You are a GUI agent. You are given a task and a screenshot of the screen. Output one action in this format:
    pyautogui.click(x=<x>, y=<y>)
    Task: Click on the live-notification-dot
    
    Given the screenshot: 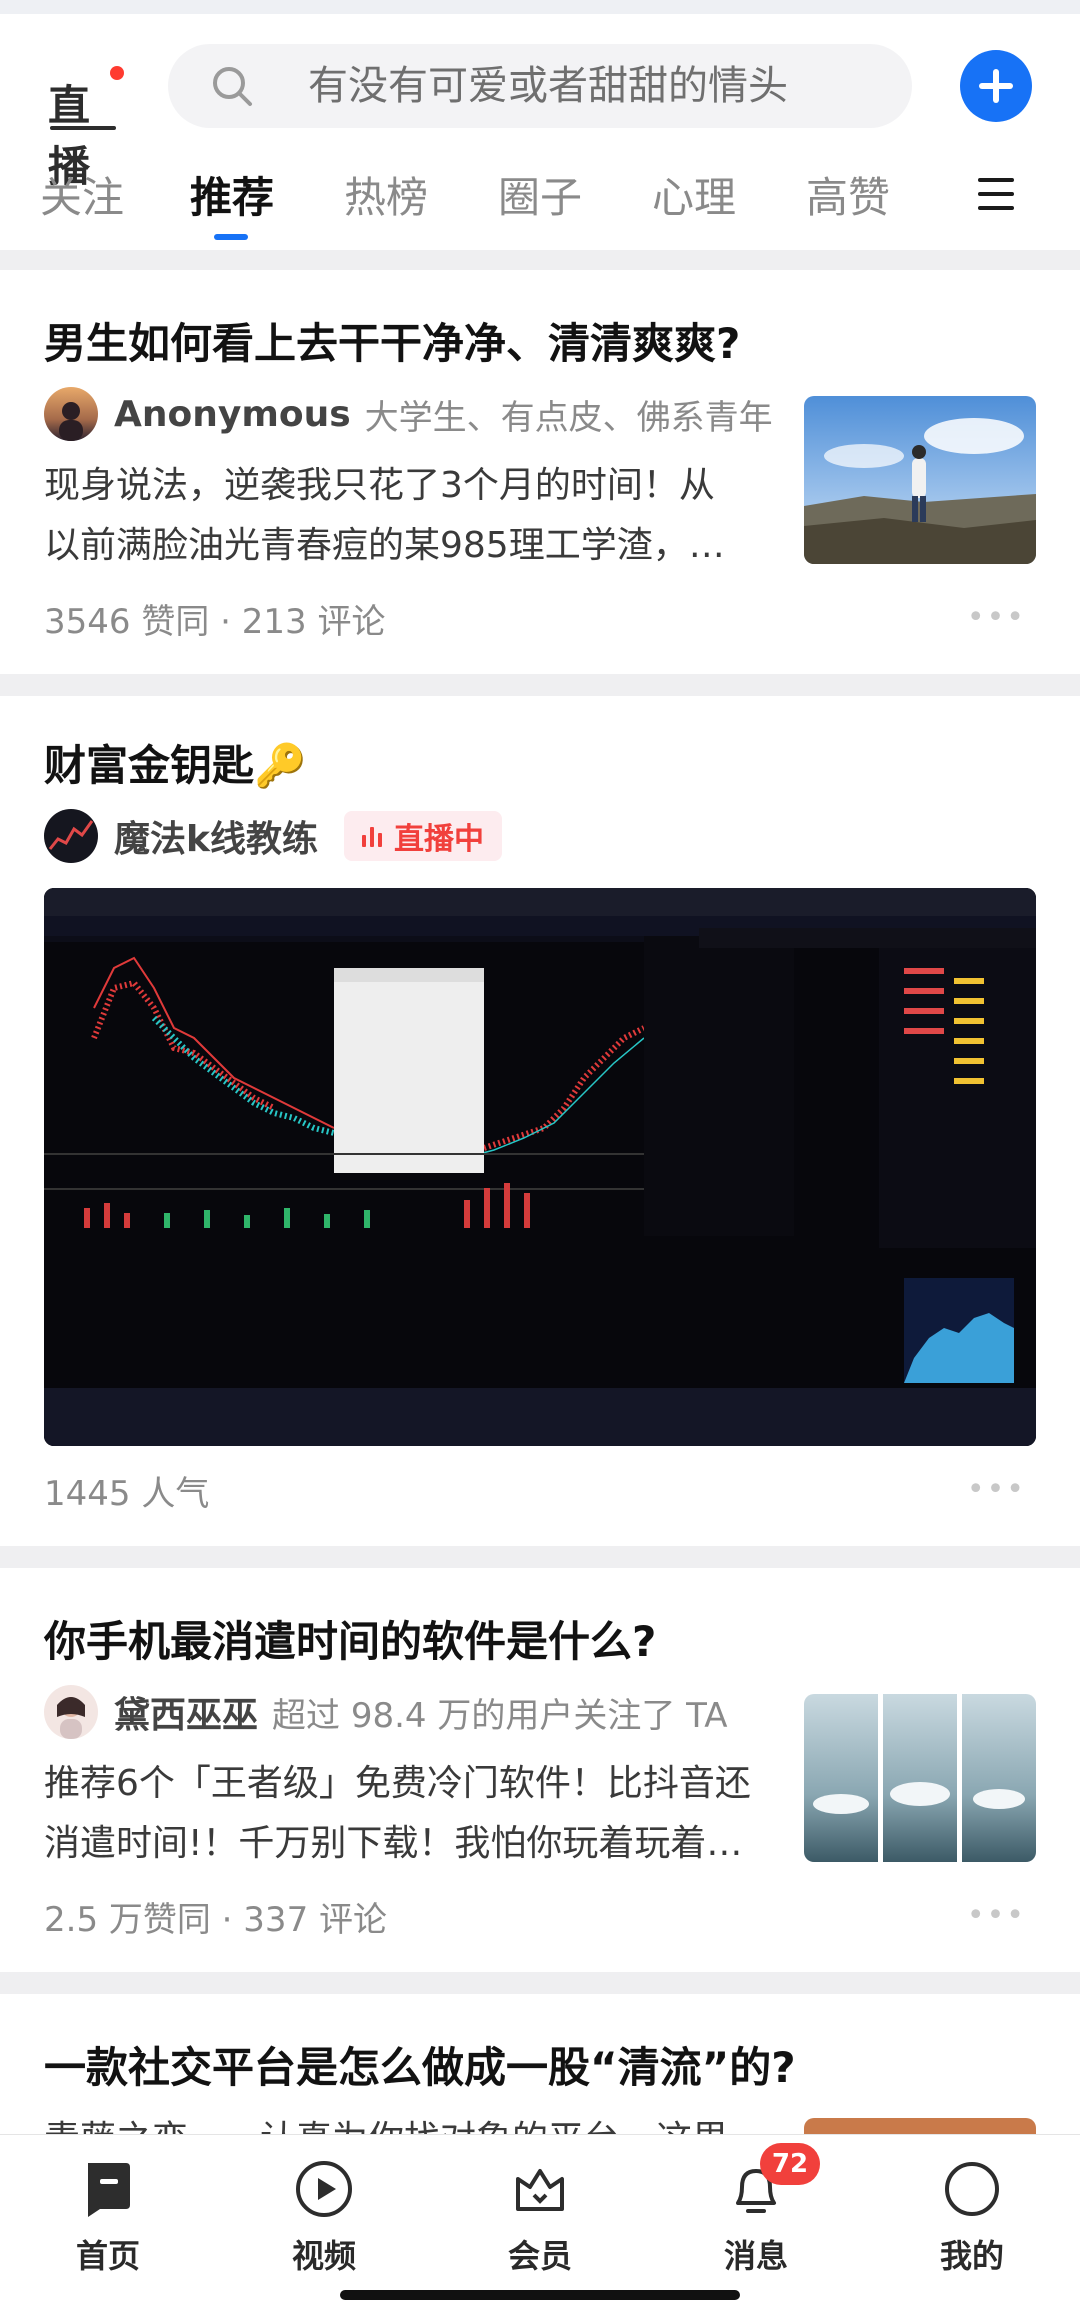 What is the action you would take?
    pyautogui.click(x=117, y=73)
    